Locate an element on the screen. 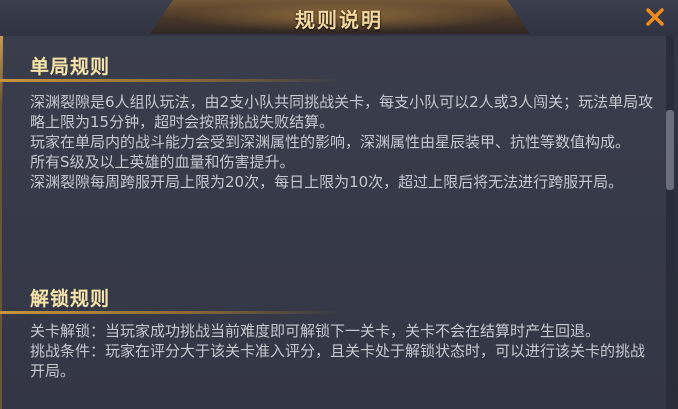  close-icon is located at coordinates (655, 17).